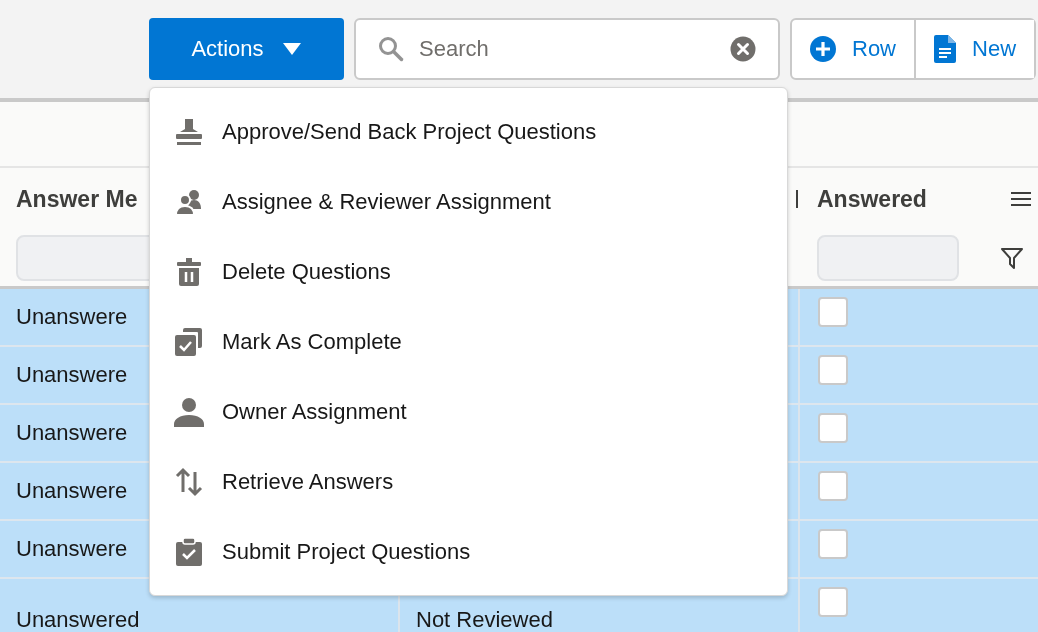  I want to click on menu-item: Delete Questions, so click(468, 272).